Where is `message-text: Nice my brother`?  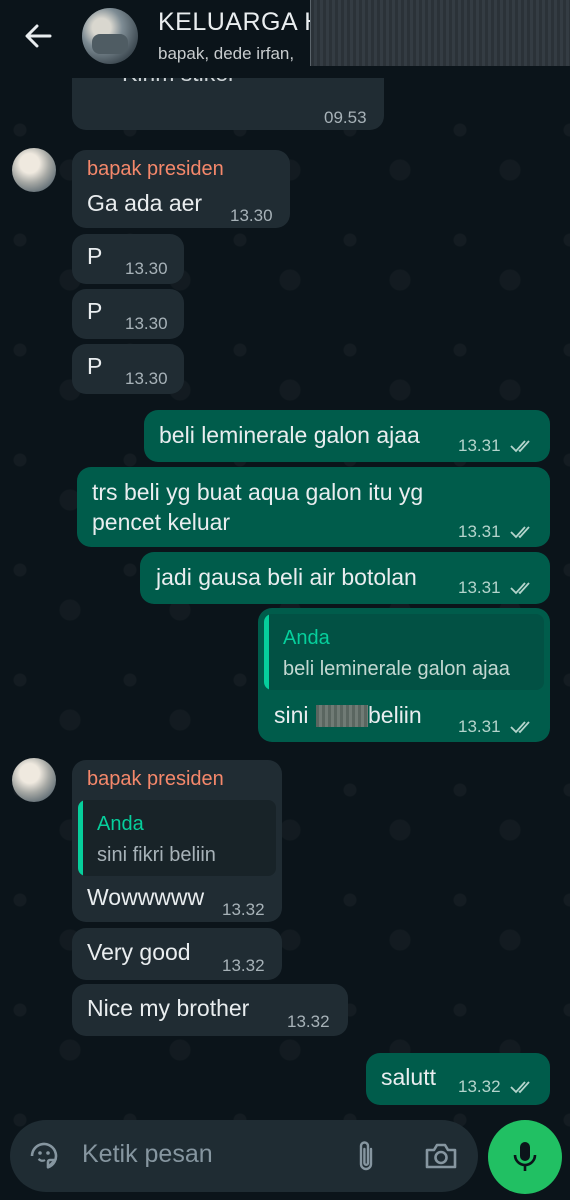 message-text: Nice my brother is located at coordinates (168, 1008).